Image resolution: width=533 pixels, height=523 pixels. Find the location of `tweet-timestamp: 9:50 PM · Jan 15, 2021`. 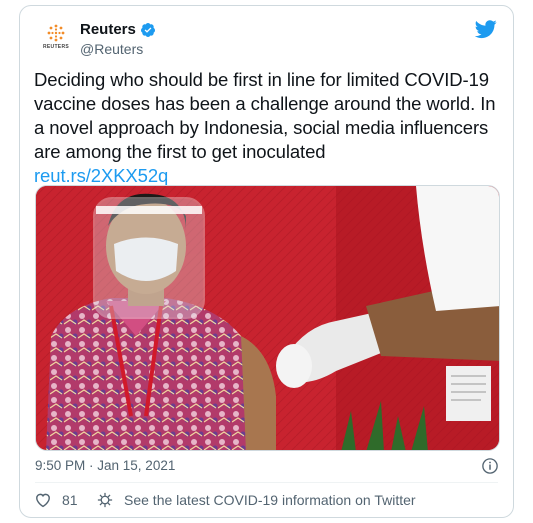

tweet-timestamp: 9:50 PM · Jan 15, 2021 is located at coordinates (105, 465).